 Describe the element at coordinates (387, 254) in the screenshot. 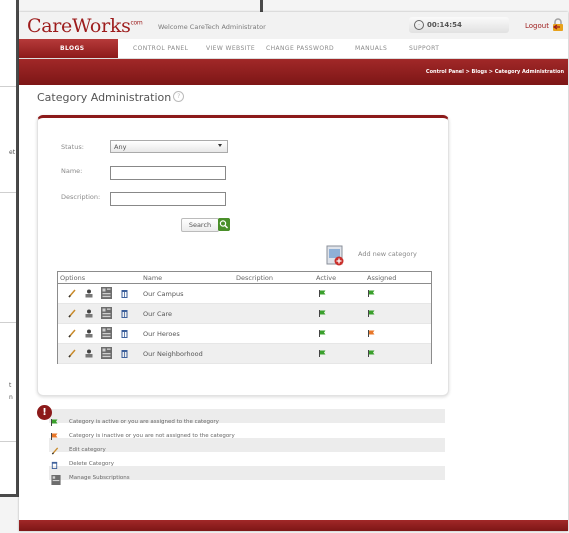

I see `add-category-link: Add new category` at that location.